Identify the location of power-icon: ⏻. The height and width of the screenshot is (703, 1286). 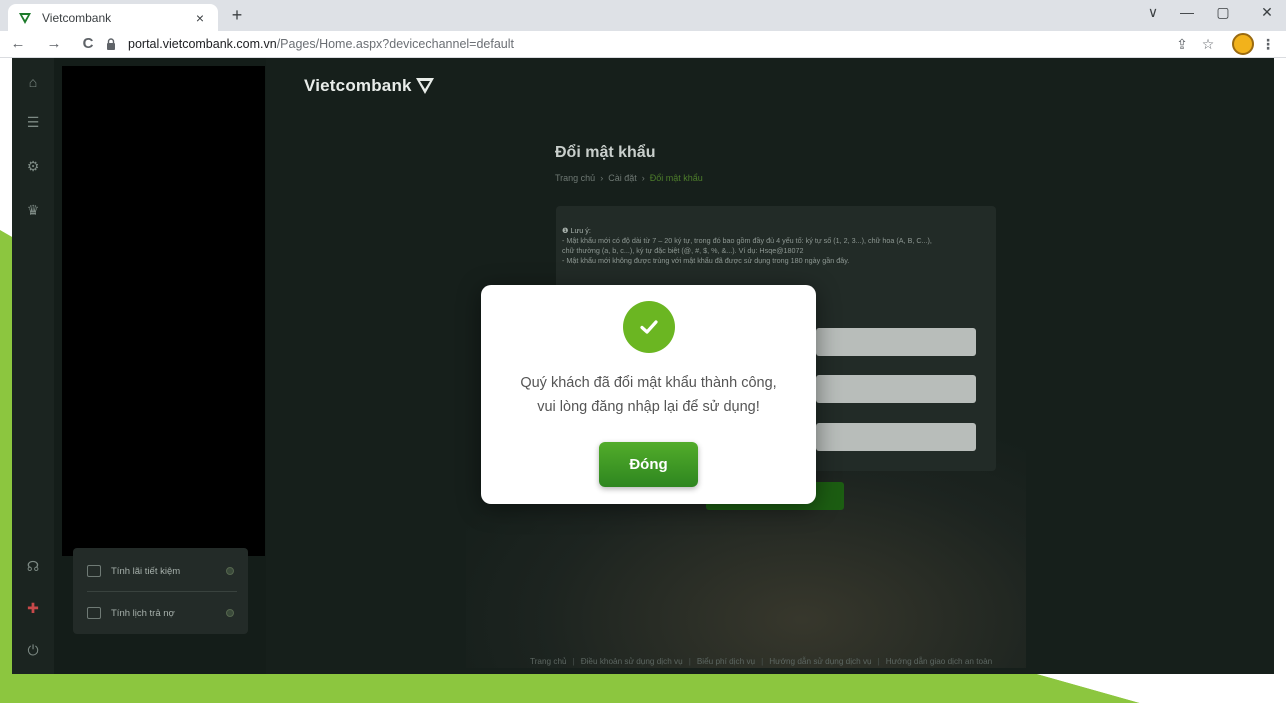
(33, 650).